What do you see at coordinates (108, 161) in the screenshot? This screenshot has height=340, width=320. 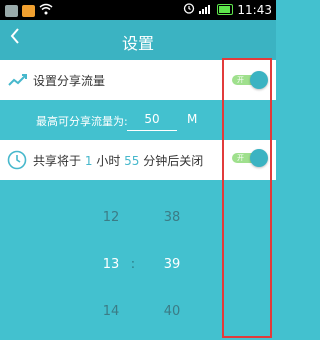 I see `timer-hours-unit: 小时` at bounding box center [108, 161].